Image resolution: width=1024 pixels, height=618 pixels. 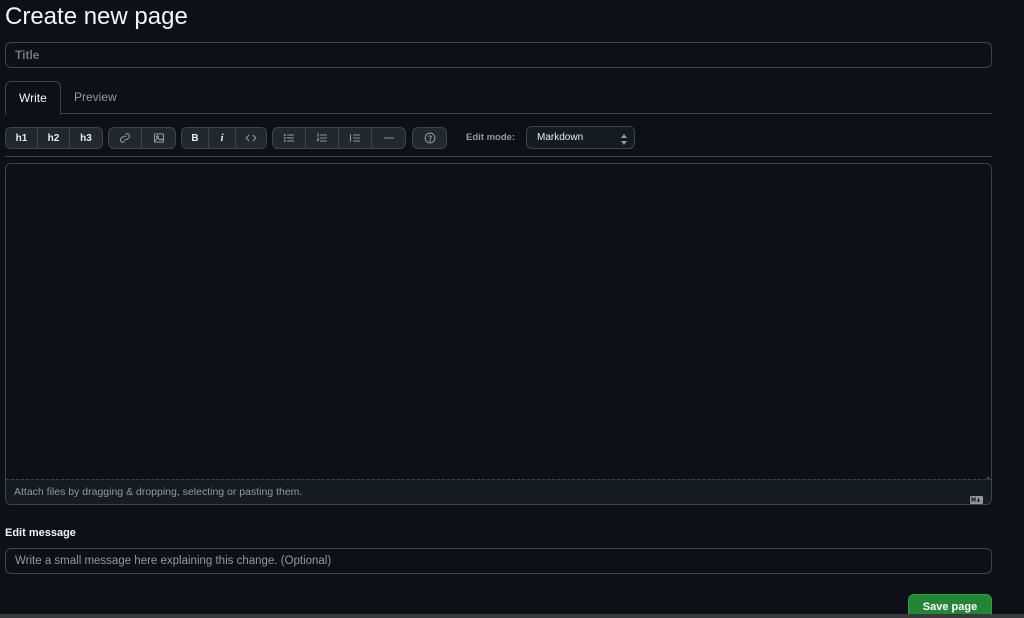 I want to click on markdown-toolbar: h1 h2 h3 B i Edit mode: Markdown, so click(x=498, y=141).